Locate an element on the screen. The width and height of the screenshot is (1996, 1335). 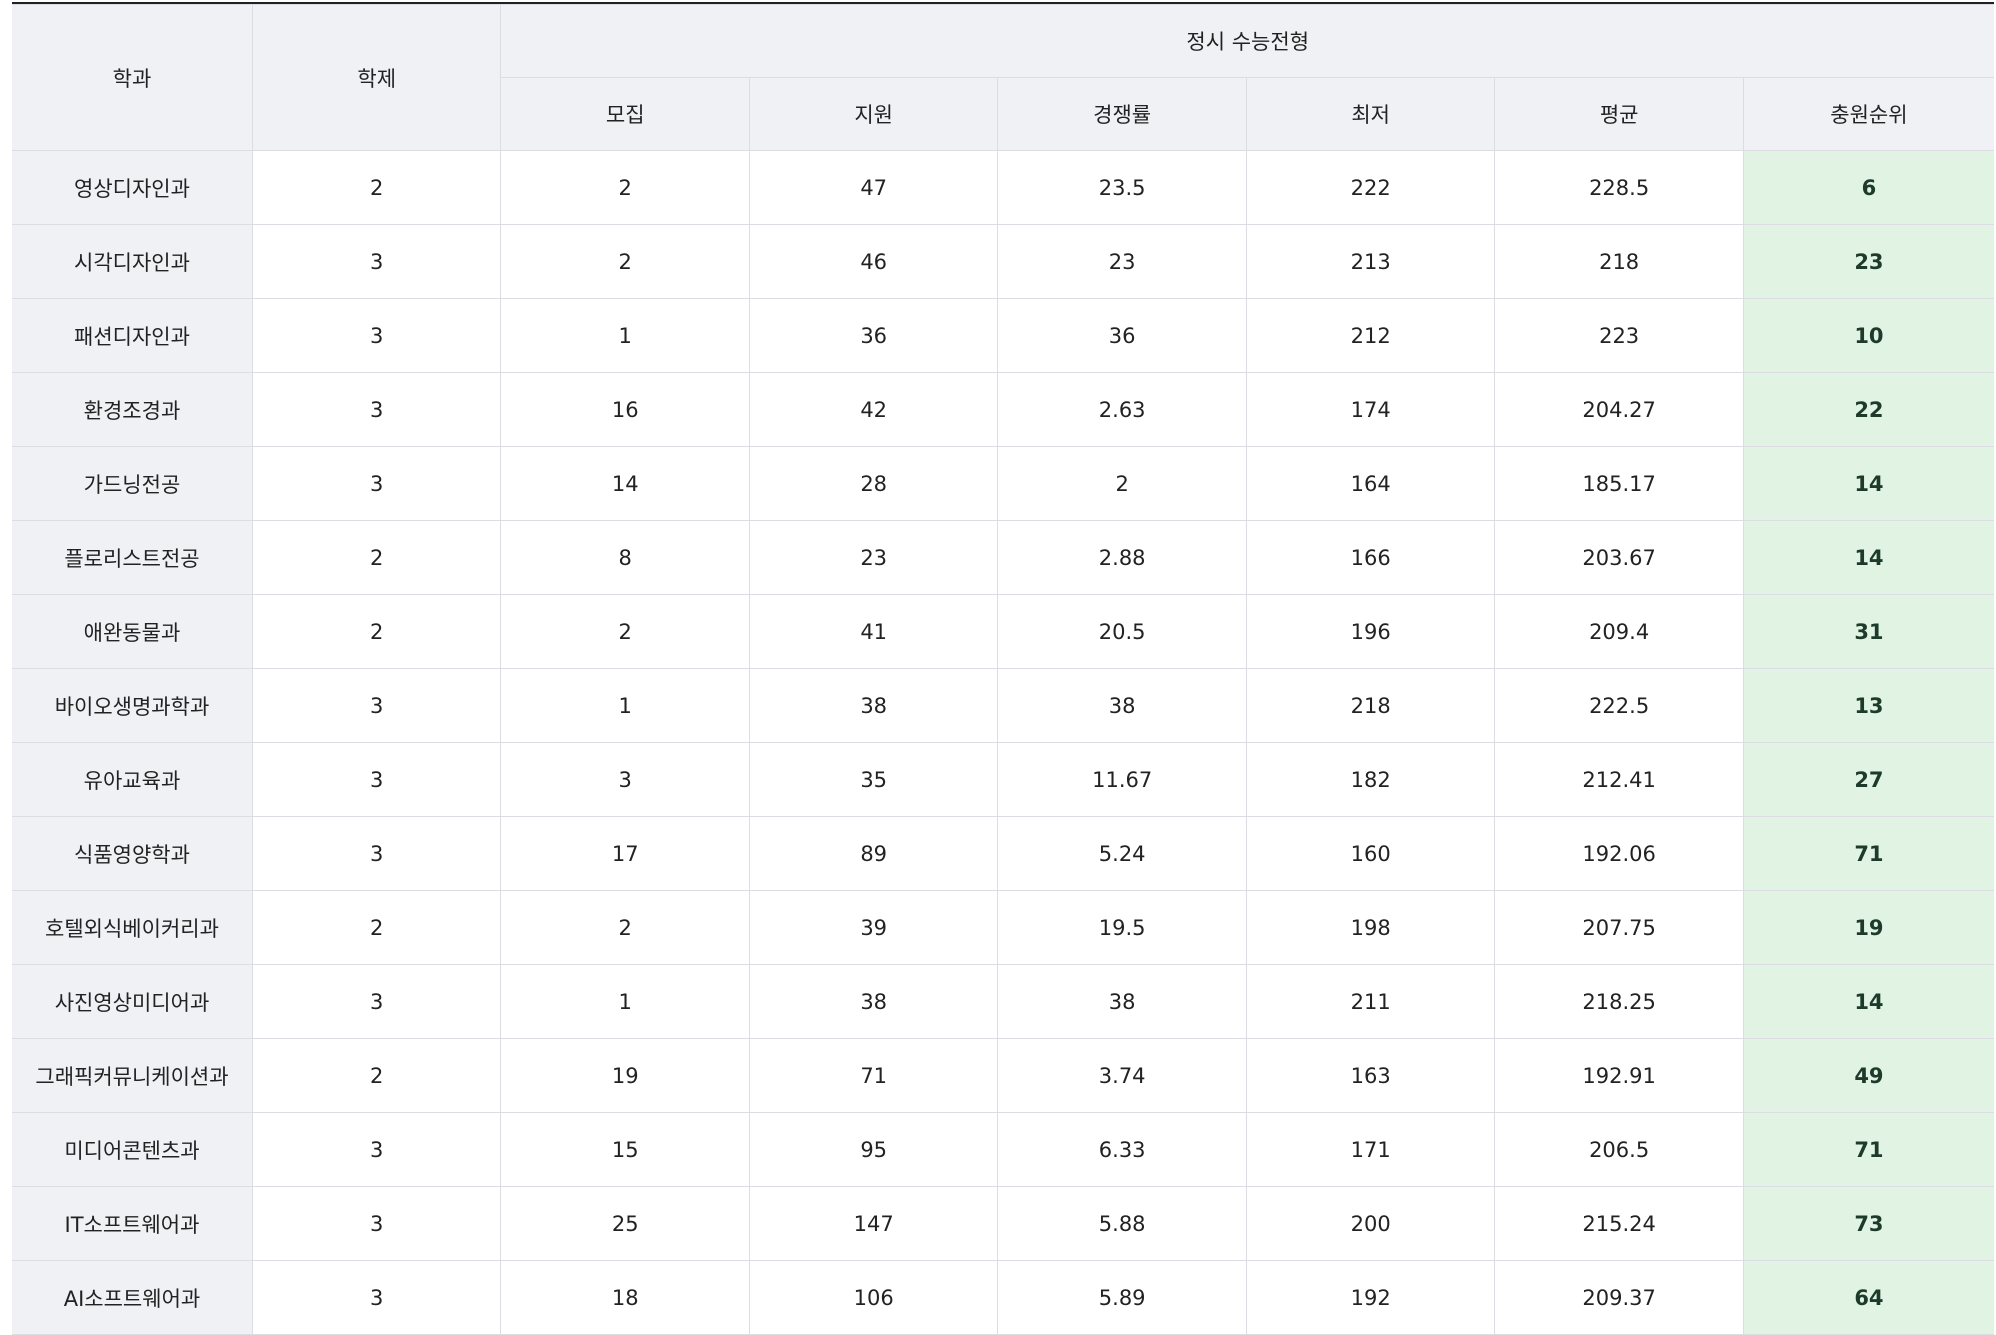
apply-cell: 35 is located at coordinates (873, 779).